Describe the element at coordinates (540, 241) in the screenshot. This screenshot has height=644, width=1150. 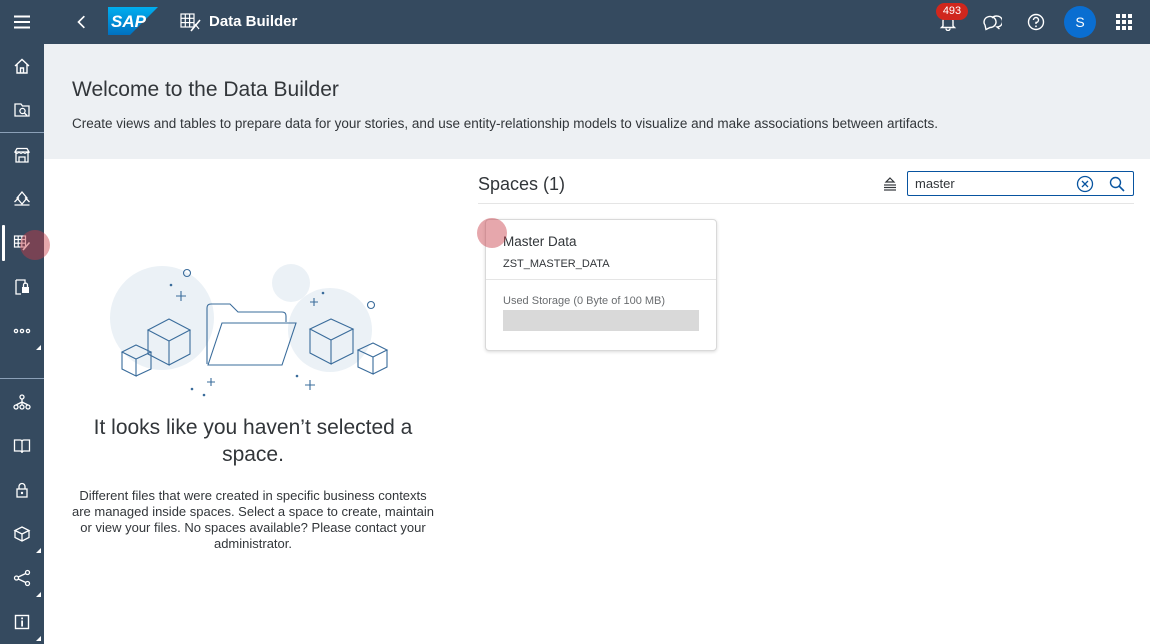
I see `space-name: Master Data` at that location.